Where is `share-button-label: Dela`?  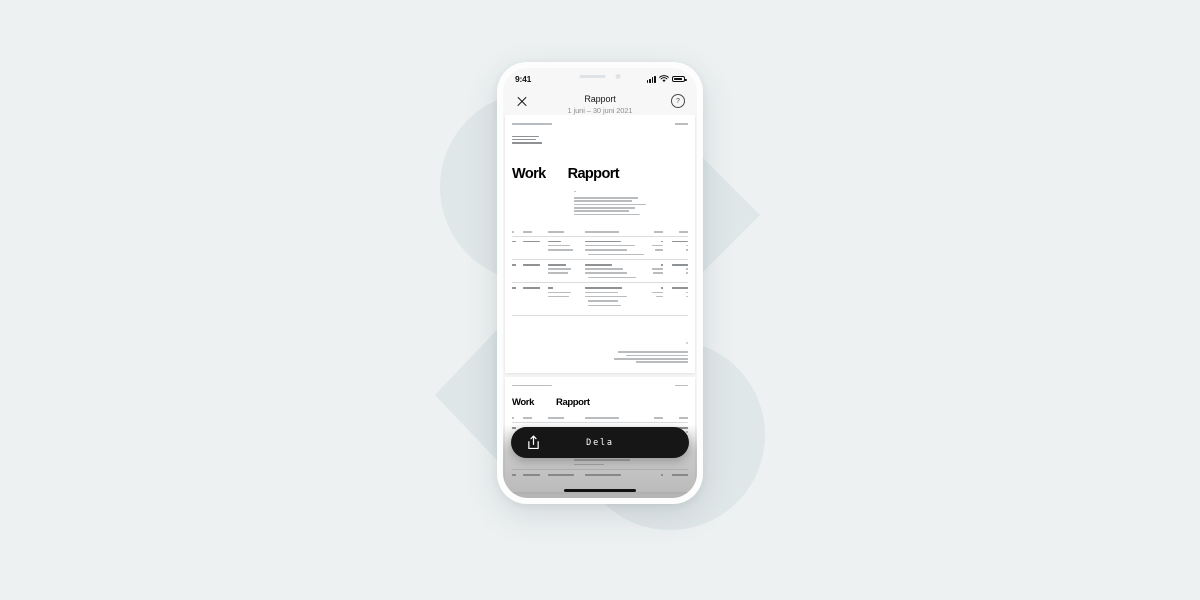 share-button-label: Dela is located at coordinates (600, 442).